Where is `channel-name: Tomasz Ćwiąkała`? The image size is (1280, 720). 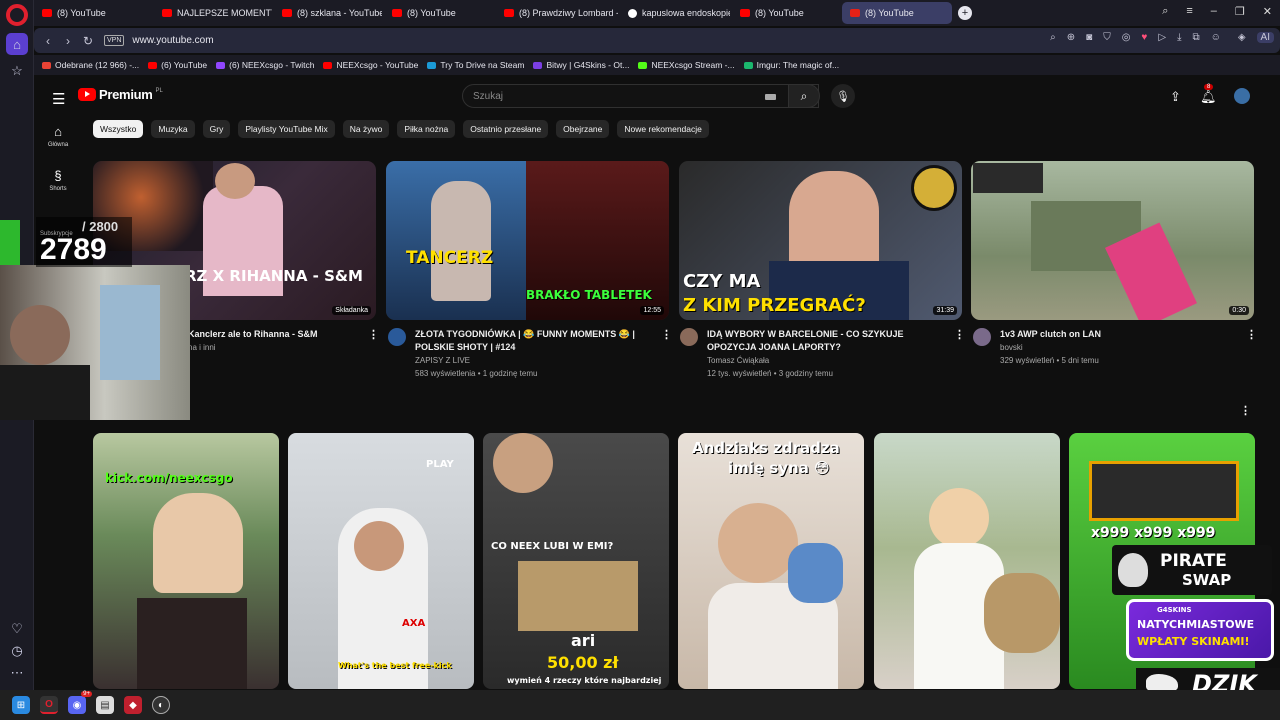
channel-name: Tomasz Ćwiąkała is located at coordinates (738, 360).